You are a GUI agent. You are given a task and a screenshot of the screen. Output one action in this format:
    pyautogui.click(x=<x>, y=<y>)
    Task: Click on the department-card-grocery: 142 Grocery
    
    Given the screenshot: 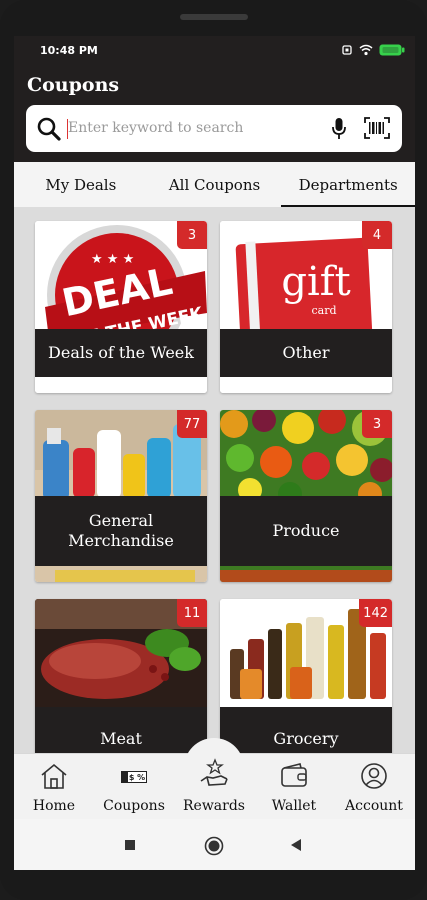 What is the action you would take?
    pyautogui.click(x=306, y=685)
    